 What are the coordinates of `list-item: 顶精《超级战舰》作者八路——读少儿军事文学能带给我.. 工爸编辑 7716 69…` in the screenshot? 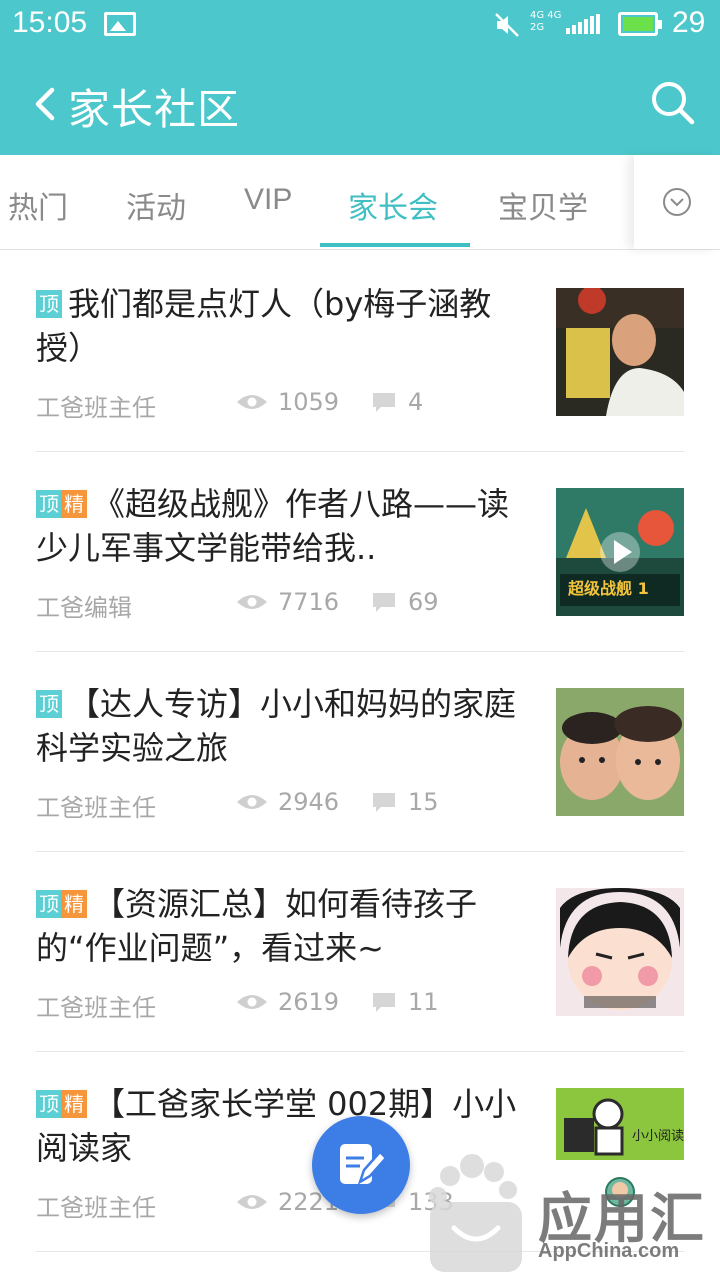 It's located at (360, 552).